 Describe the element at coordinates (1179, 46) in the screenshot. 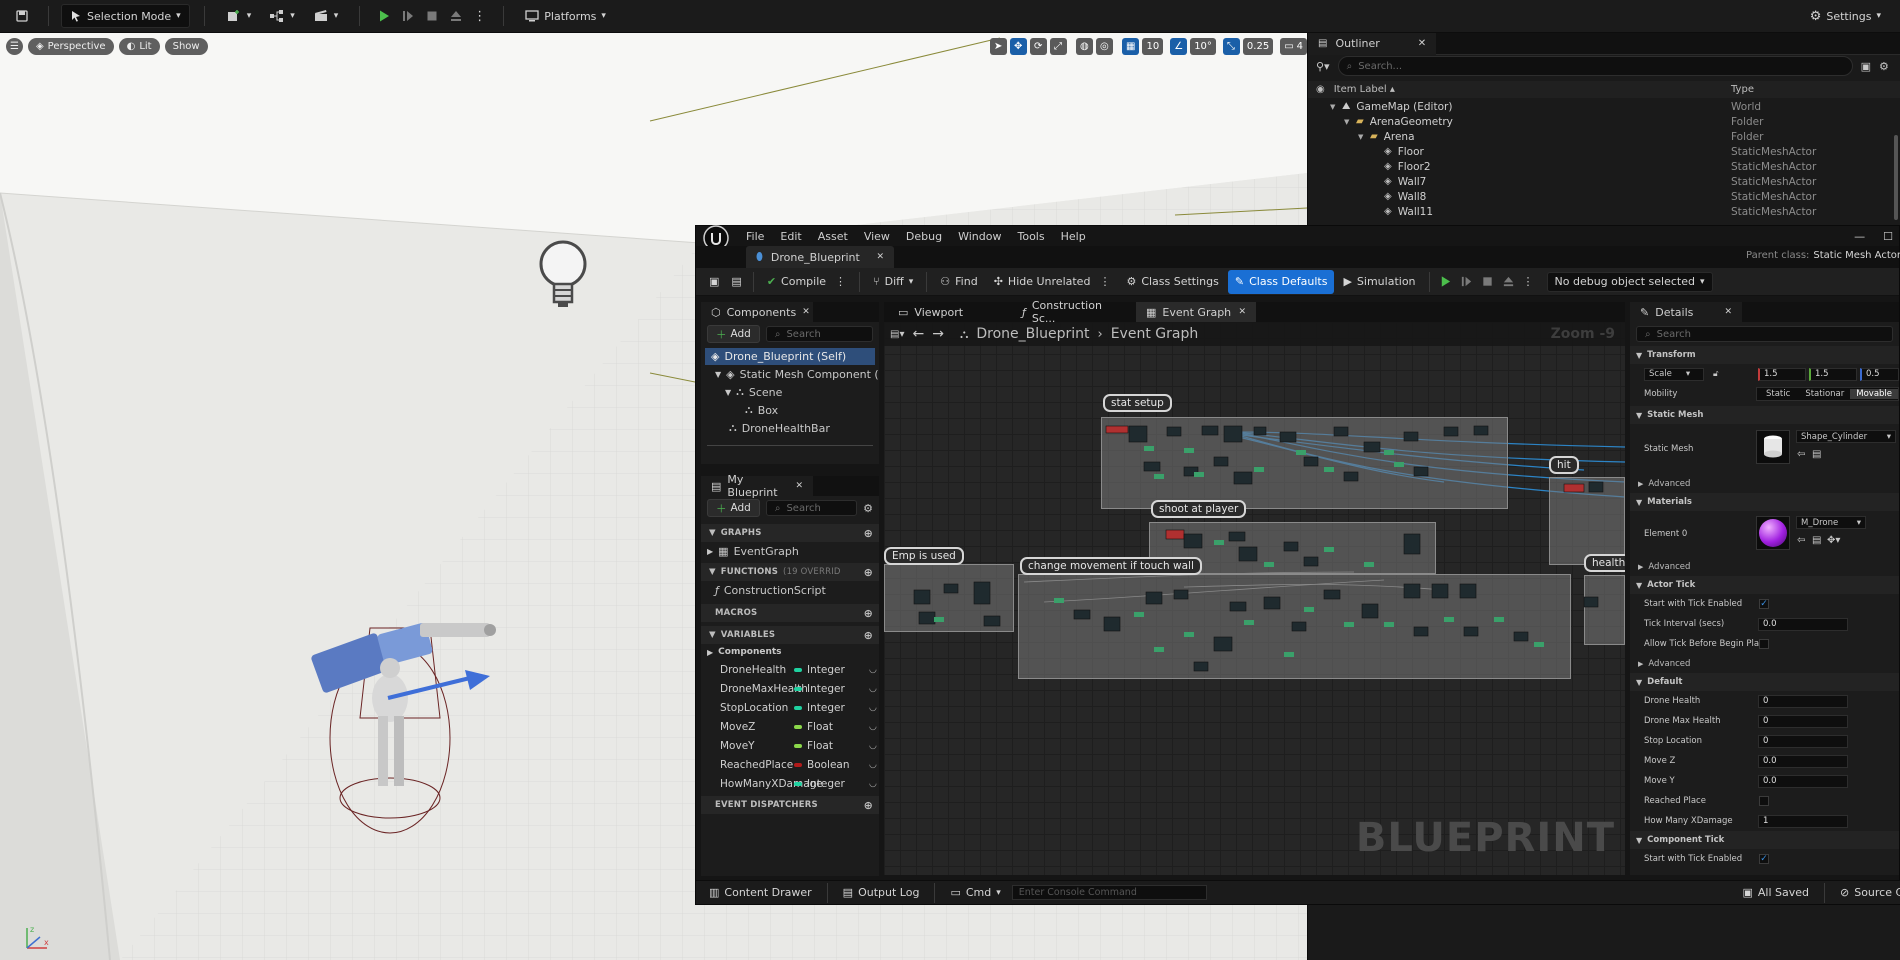

I see `rotation-snap-button: ∠` at that location.